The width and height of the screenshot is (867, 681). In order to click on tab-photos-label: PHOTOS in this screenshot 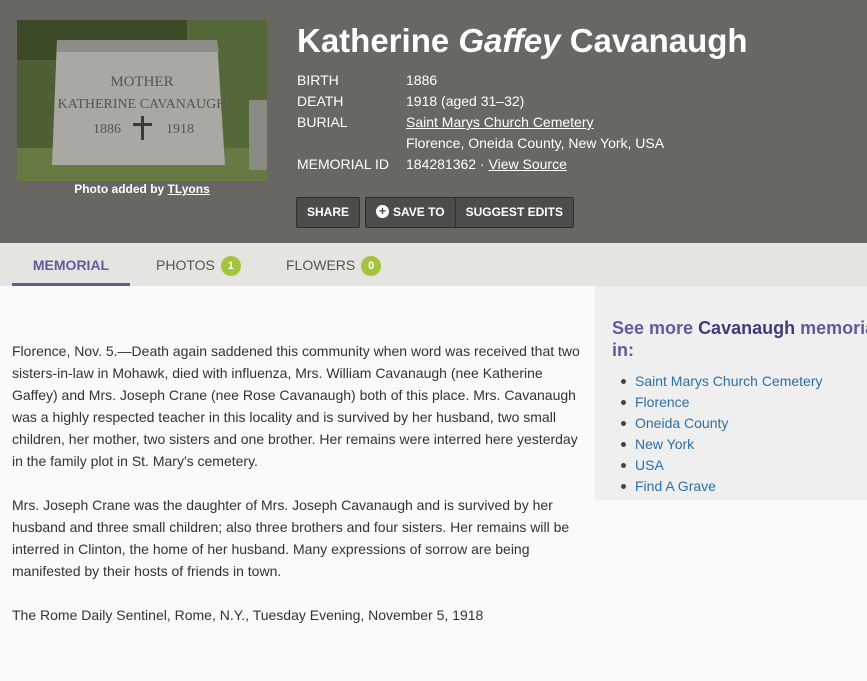, I will do `click(185, 265)`.